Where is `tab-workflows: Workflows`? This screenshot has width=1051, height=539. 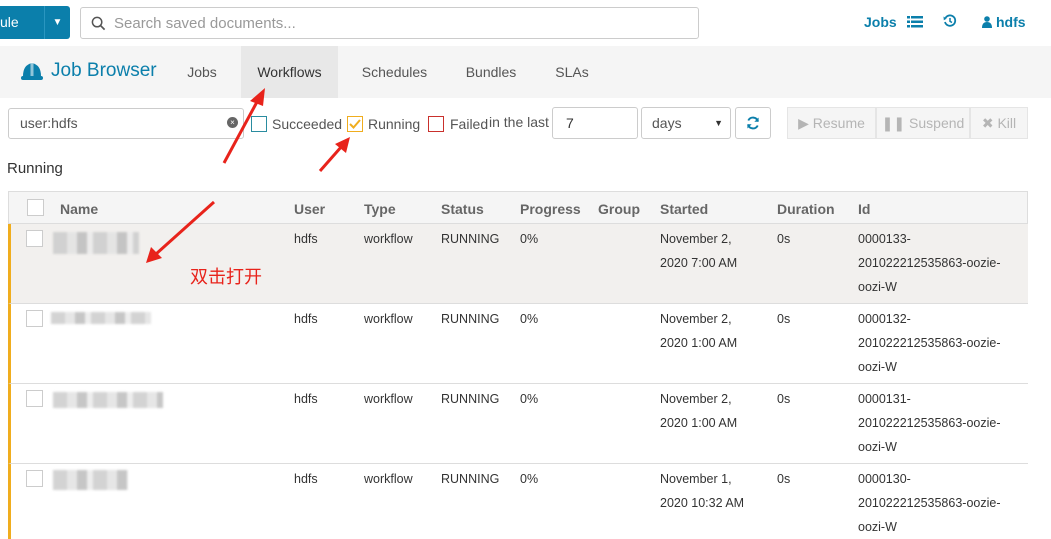
tab-workflows: Workflows is located at coordinates (289, 72).